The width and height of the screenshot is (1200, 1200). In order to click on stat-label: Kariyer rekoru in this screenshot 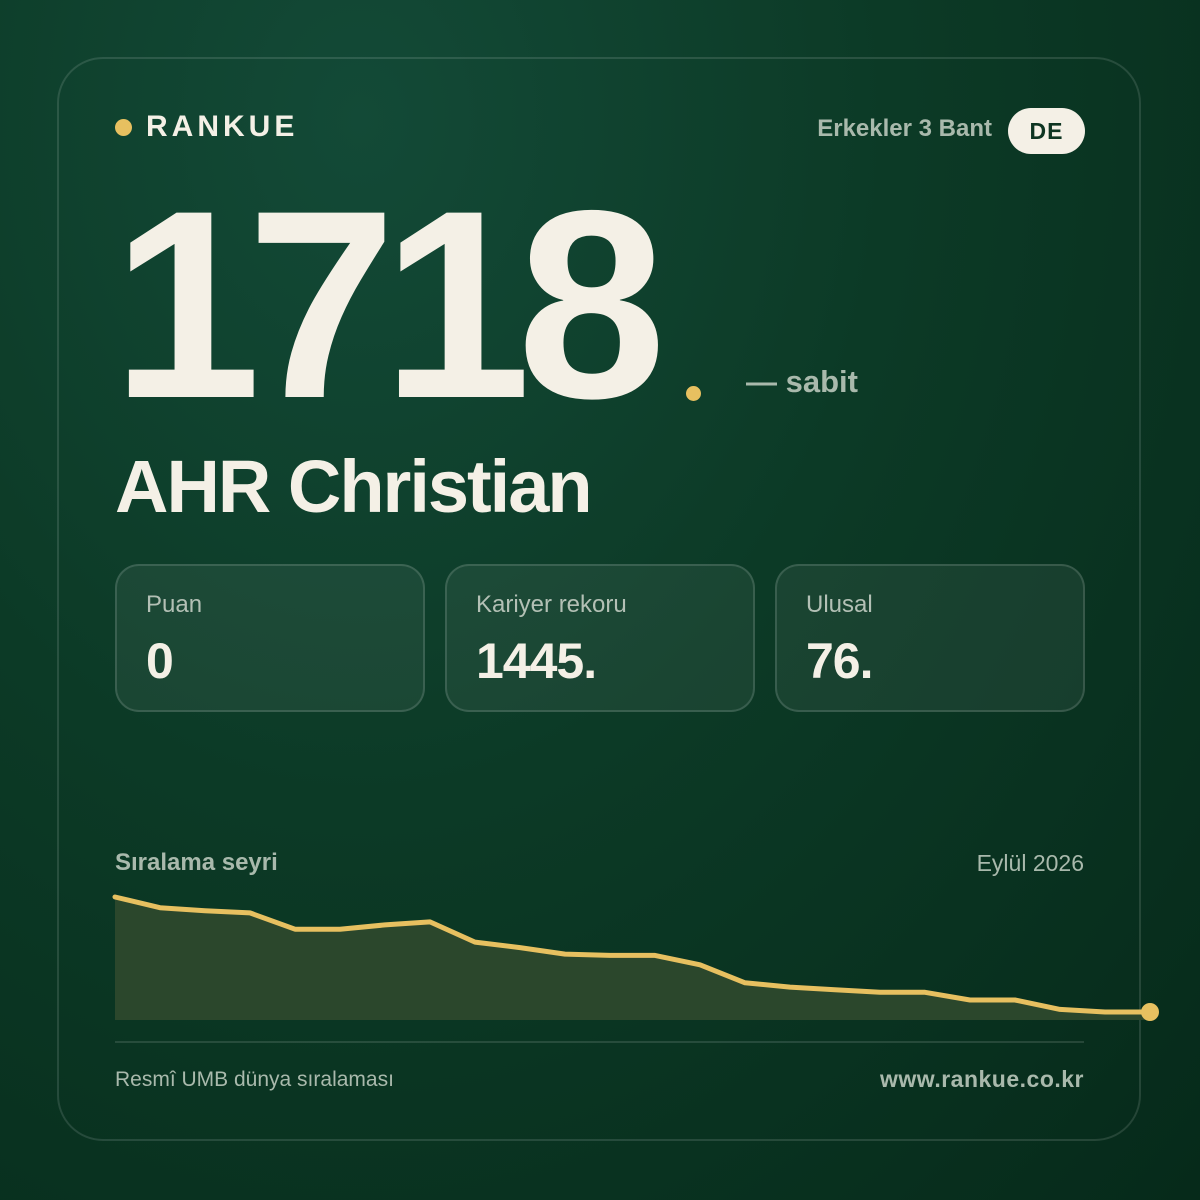, I will do `click(551, 604)`.